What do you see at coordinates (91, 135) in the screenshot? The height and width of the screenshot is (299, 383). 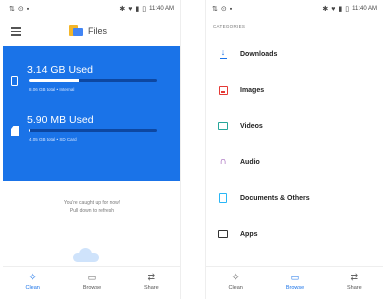 I see `sd-storage-card: 5.90 MB Used 4.05 GB total • SD Card` at bounding box center [91, 135].